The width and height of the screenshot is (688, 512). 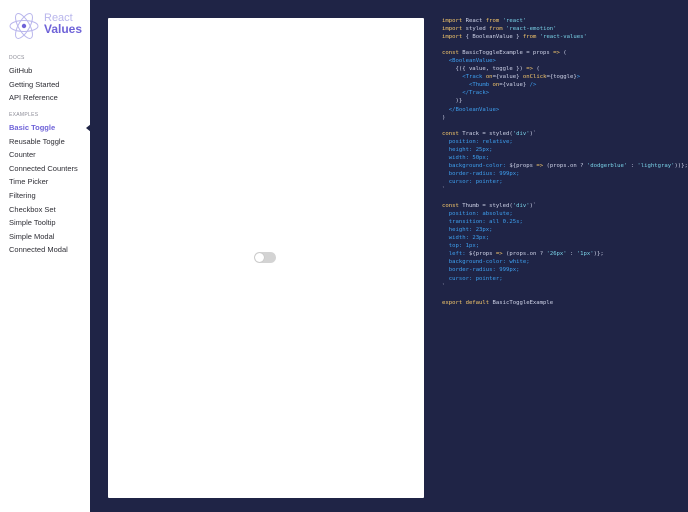 I want to click on code-token: </BooleanValue>, so click(x=474, y=109).